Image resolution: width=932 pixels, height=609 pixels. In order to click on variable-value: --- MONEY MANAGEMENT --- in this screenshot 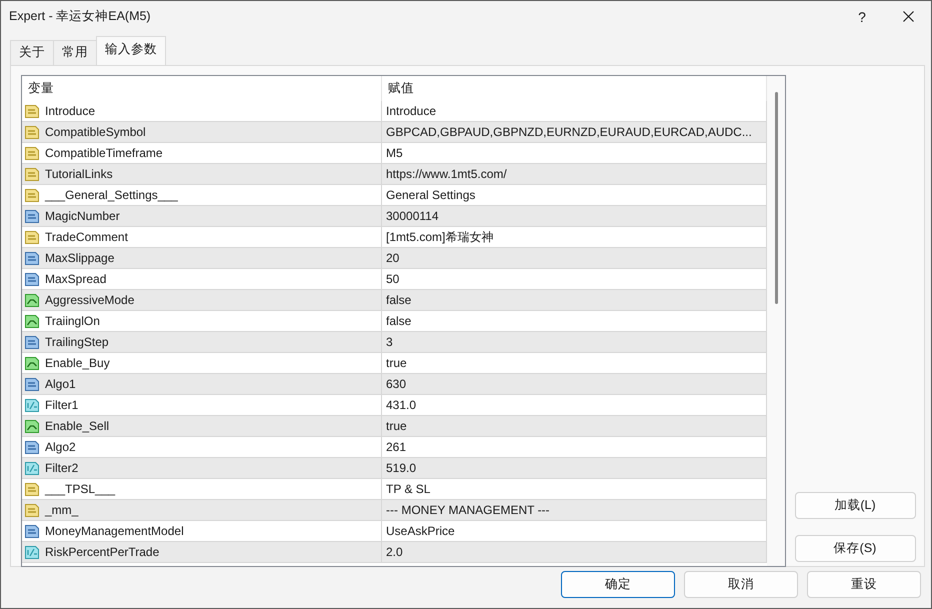, I will do `click(468, 510)`.